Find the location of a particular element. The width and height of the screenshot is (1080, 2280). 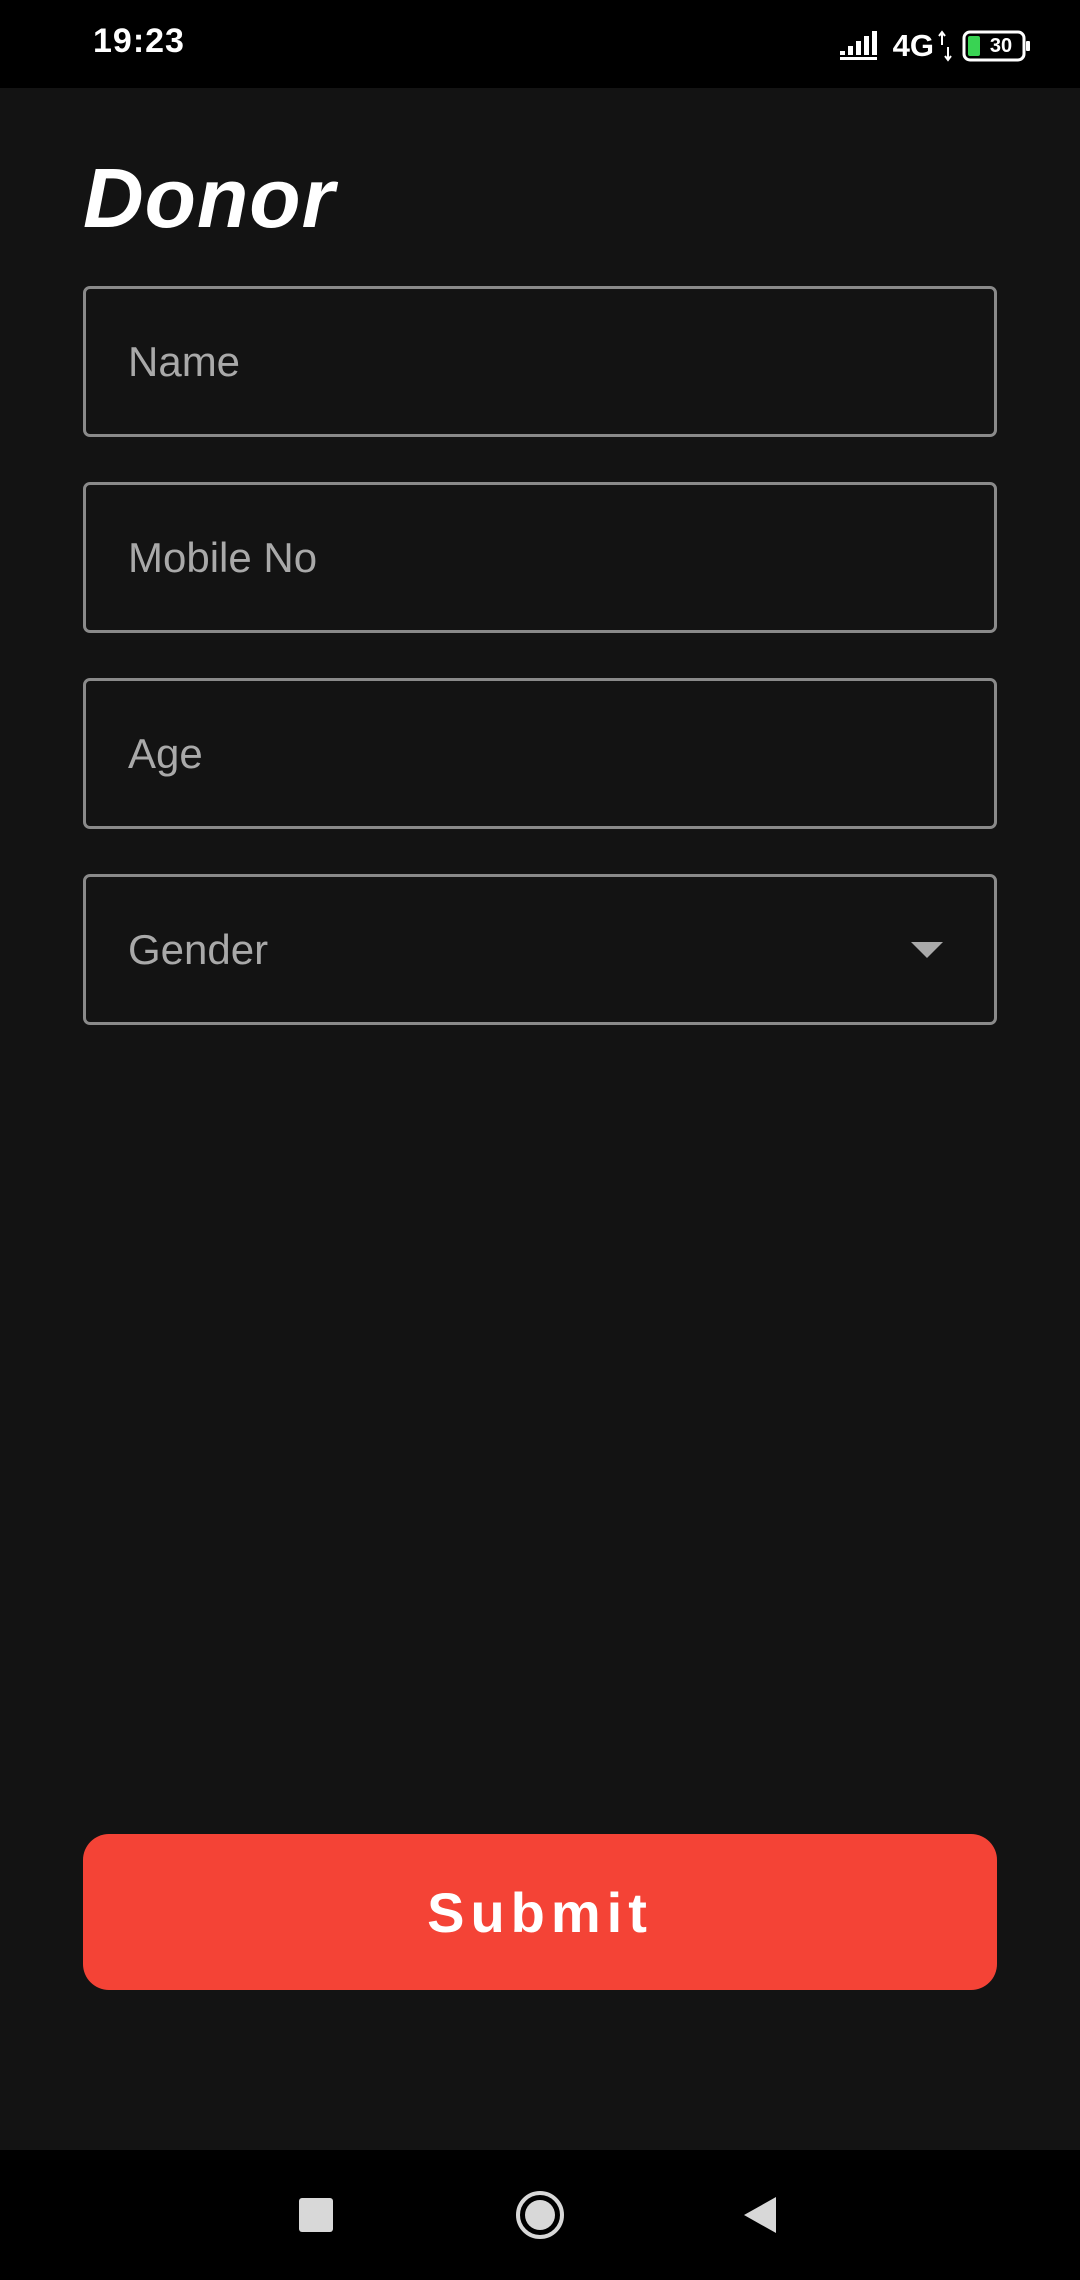

back-button is located at coordinates (760, 2215).